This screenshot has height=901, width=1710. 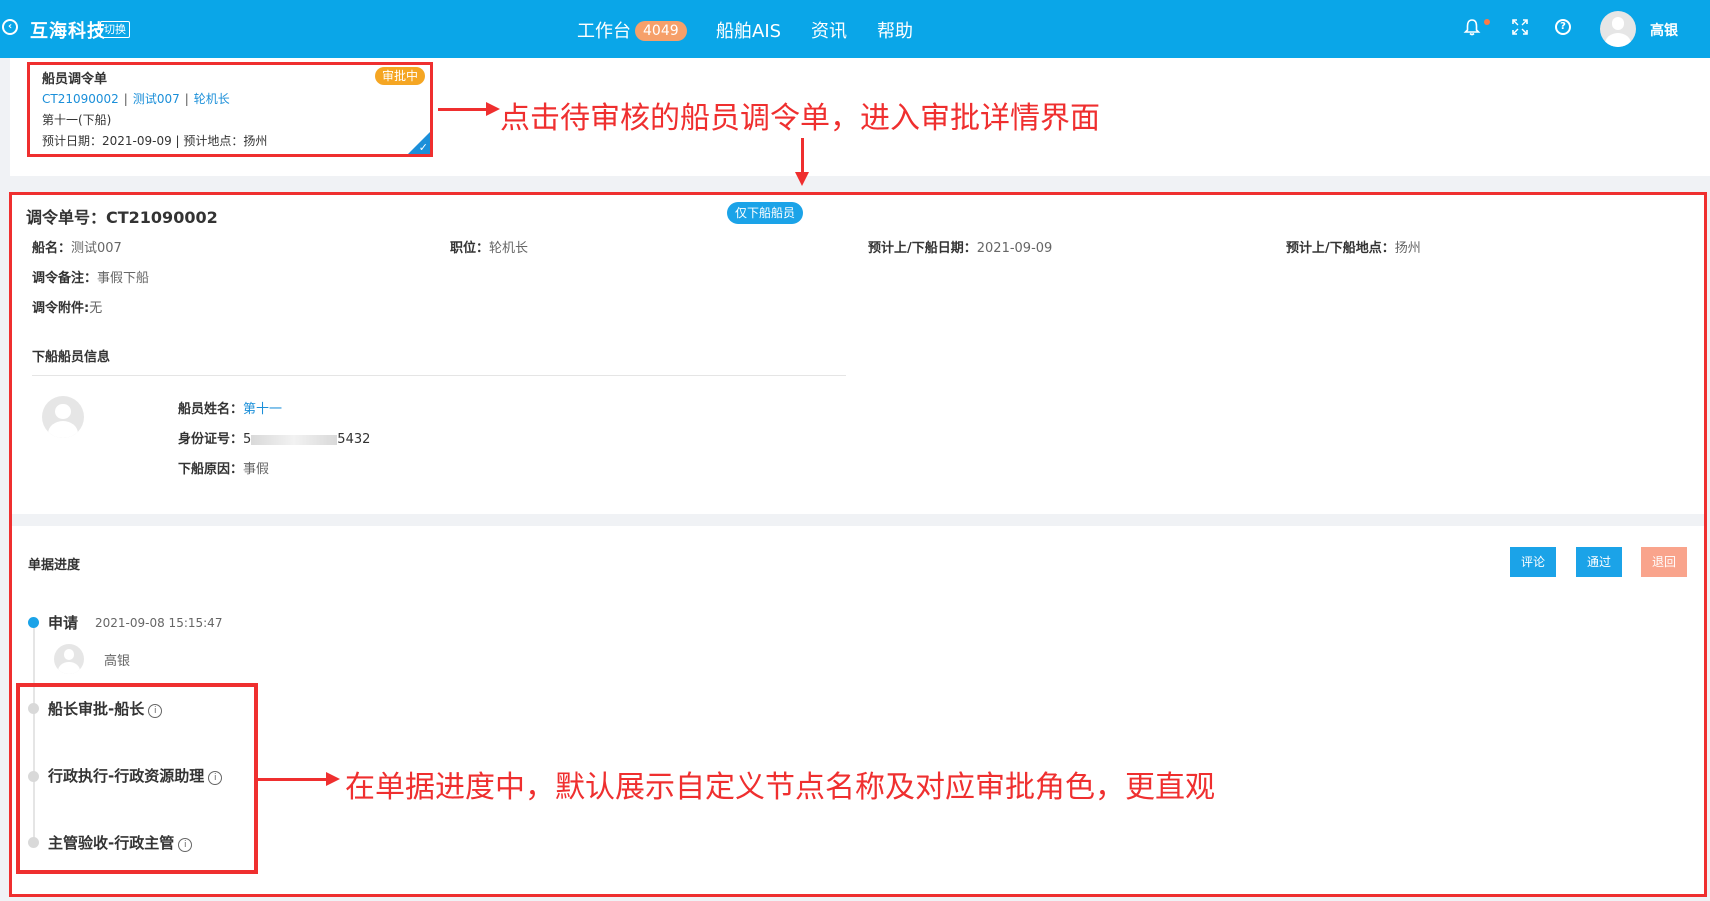 What do you see at coordinates (68, 31) in the screenshot?
I see `brand-name: 互海科技` at bounding box center [68, 31].